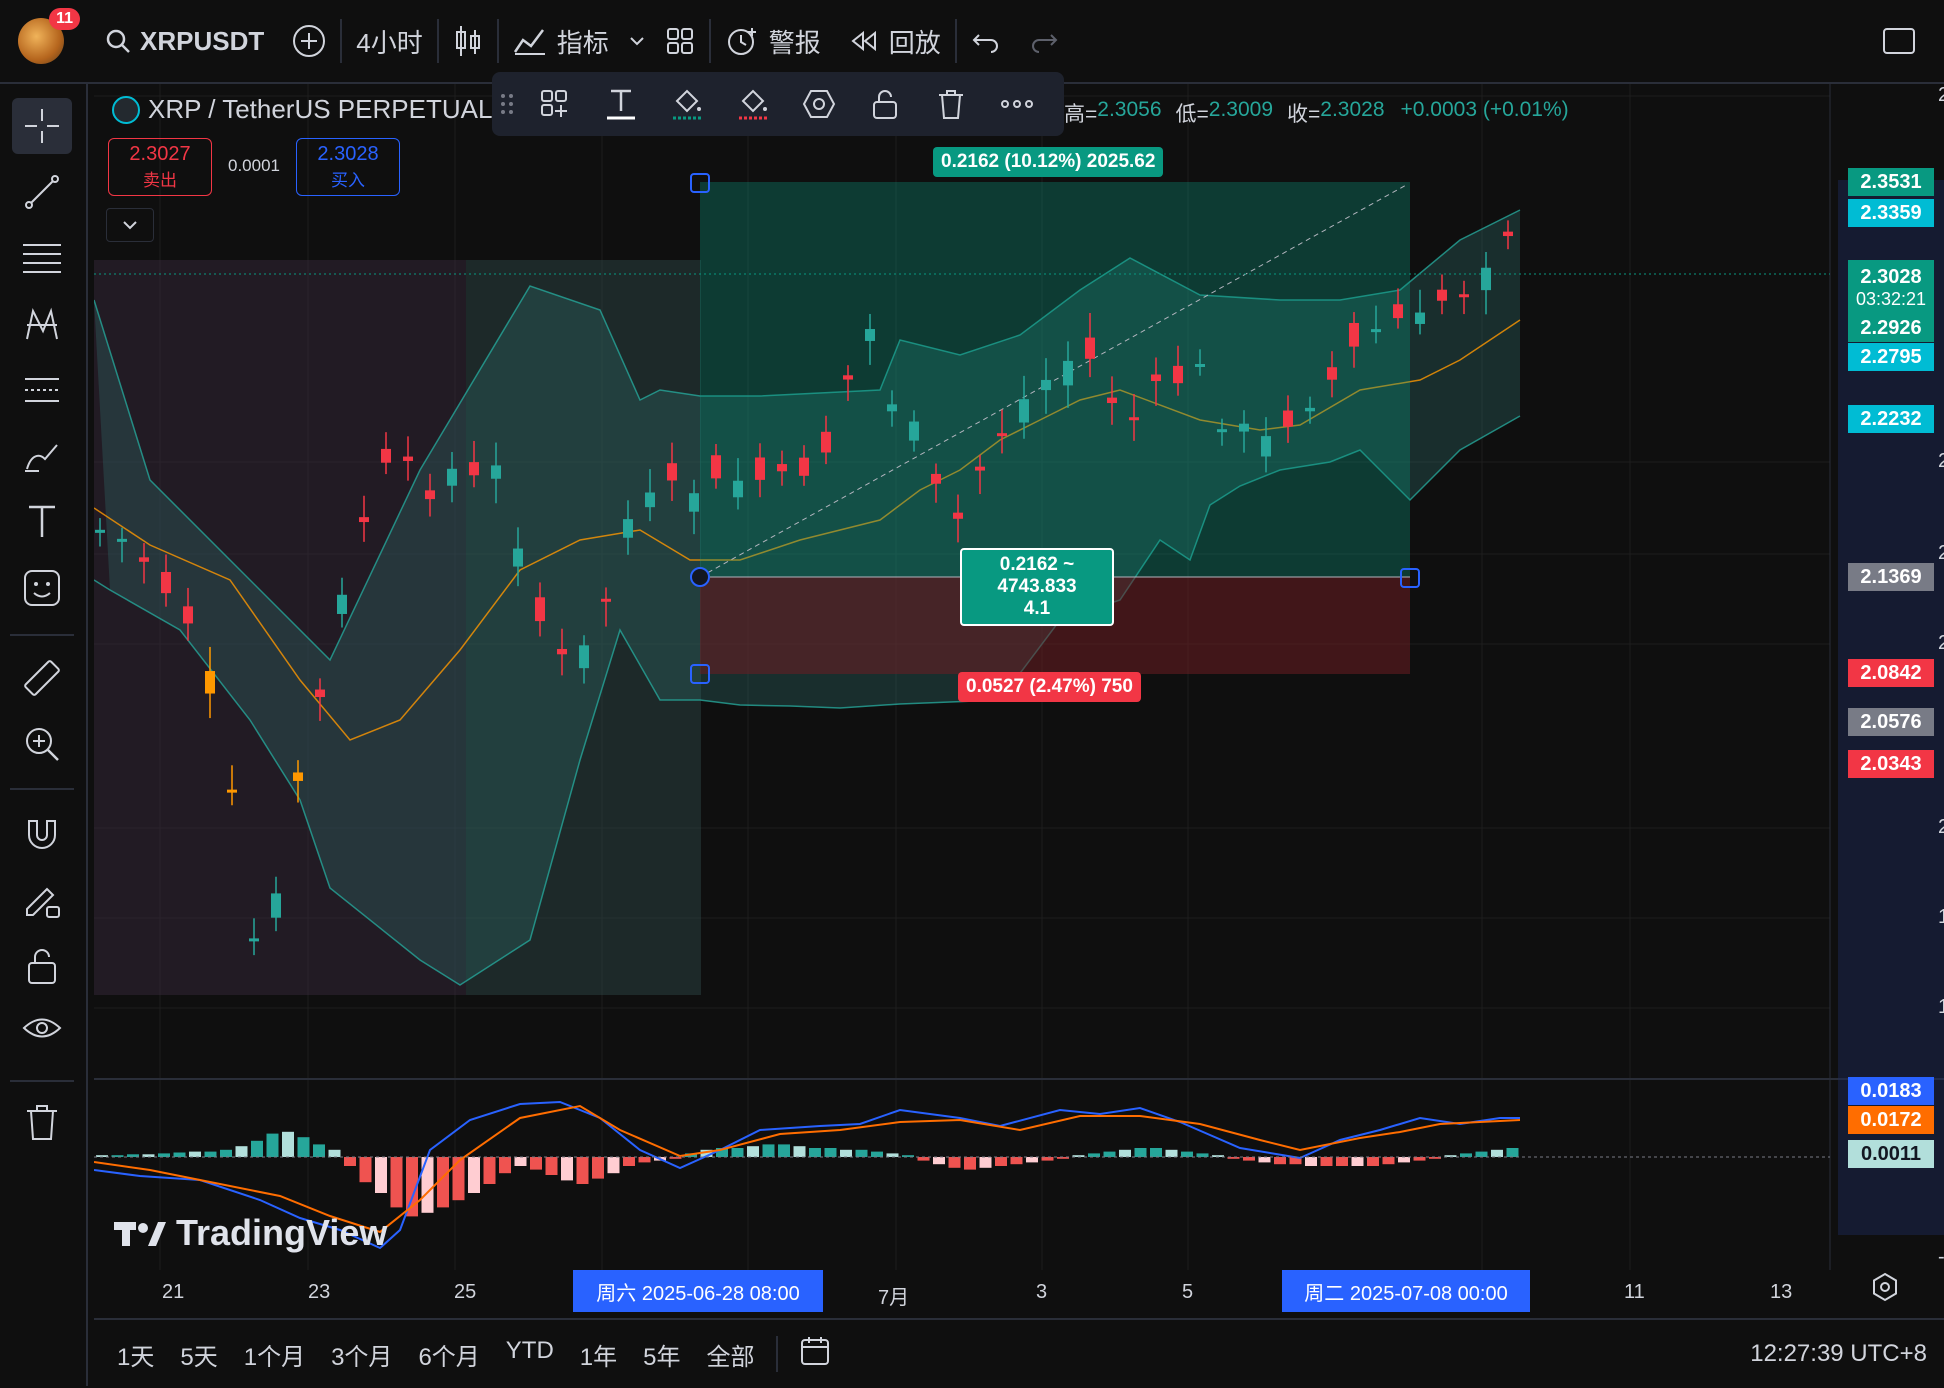 Image resolution: width=1944 pixels, height=1388 pixels. What do you see at coordinates (42, 192) in the screenshot?
I see `trend-line-tool` at bounding box center [42, 192].